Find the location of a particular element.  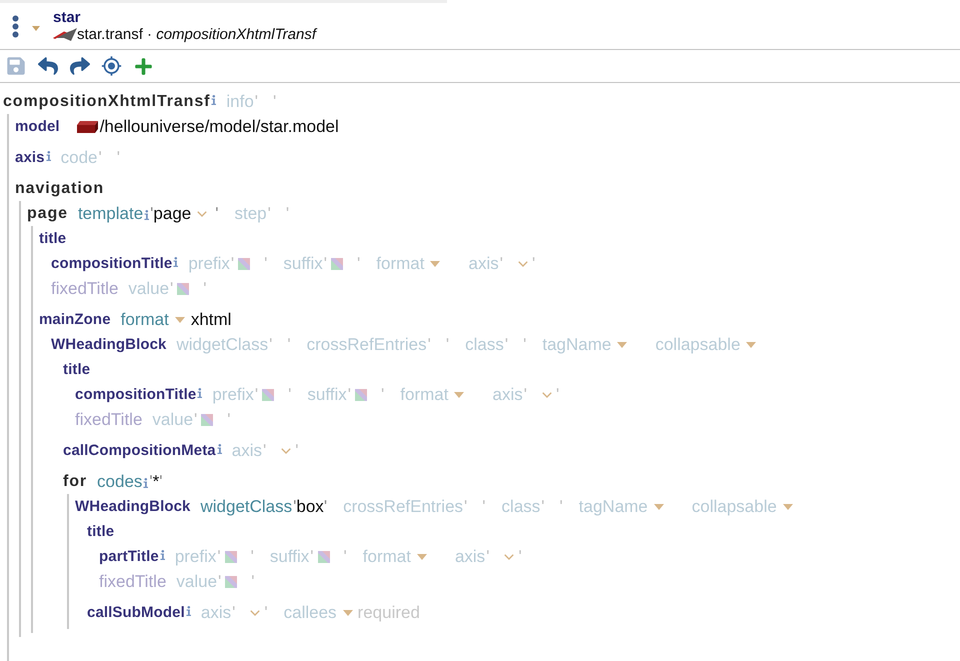

field-label: widgetClass is located at coordinates (222, 344).